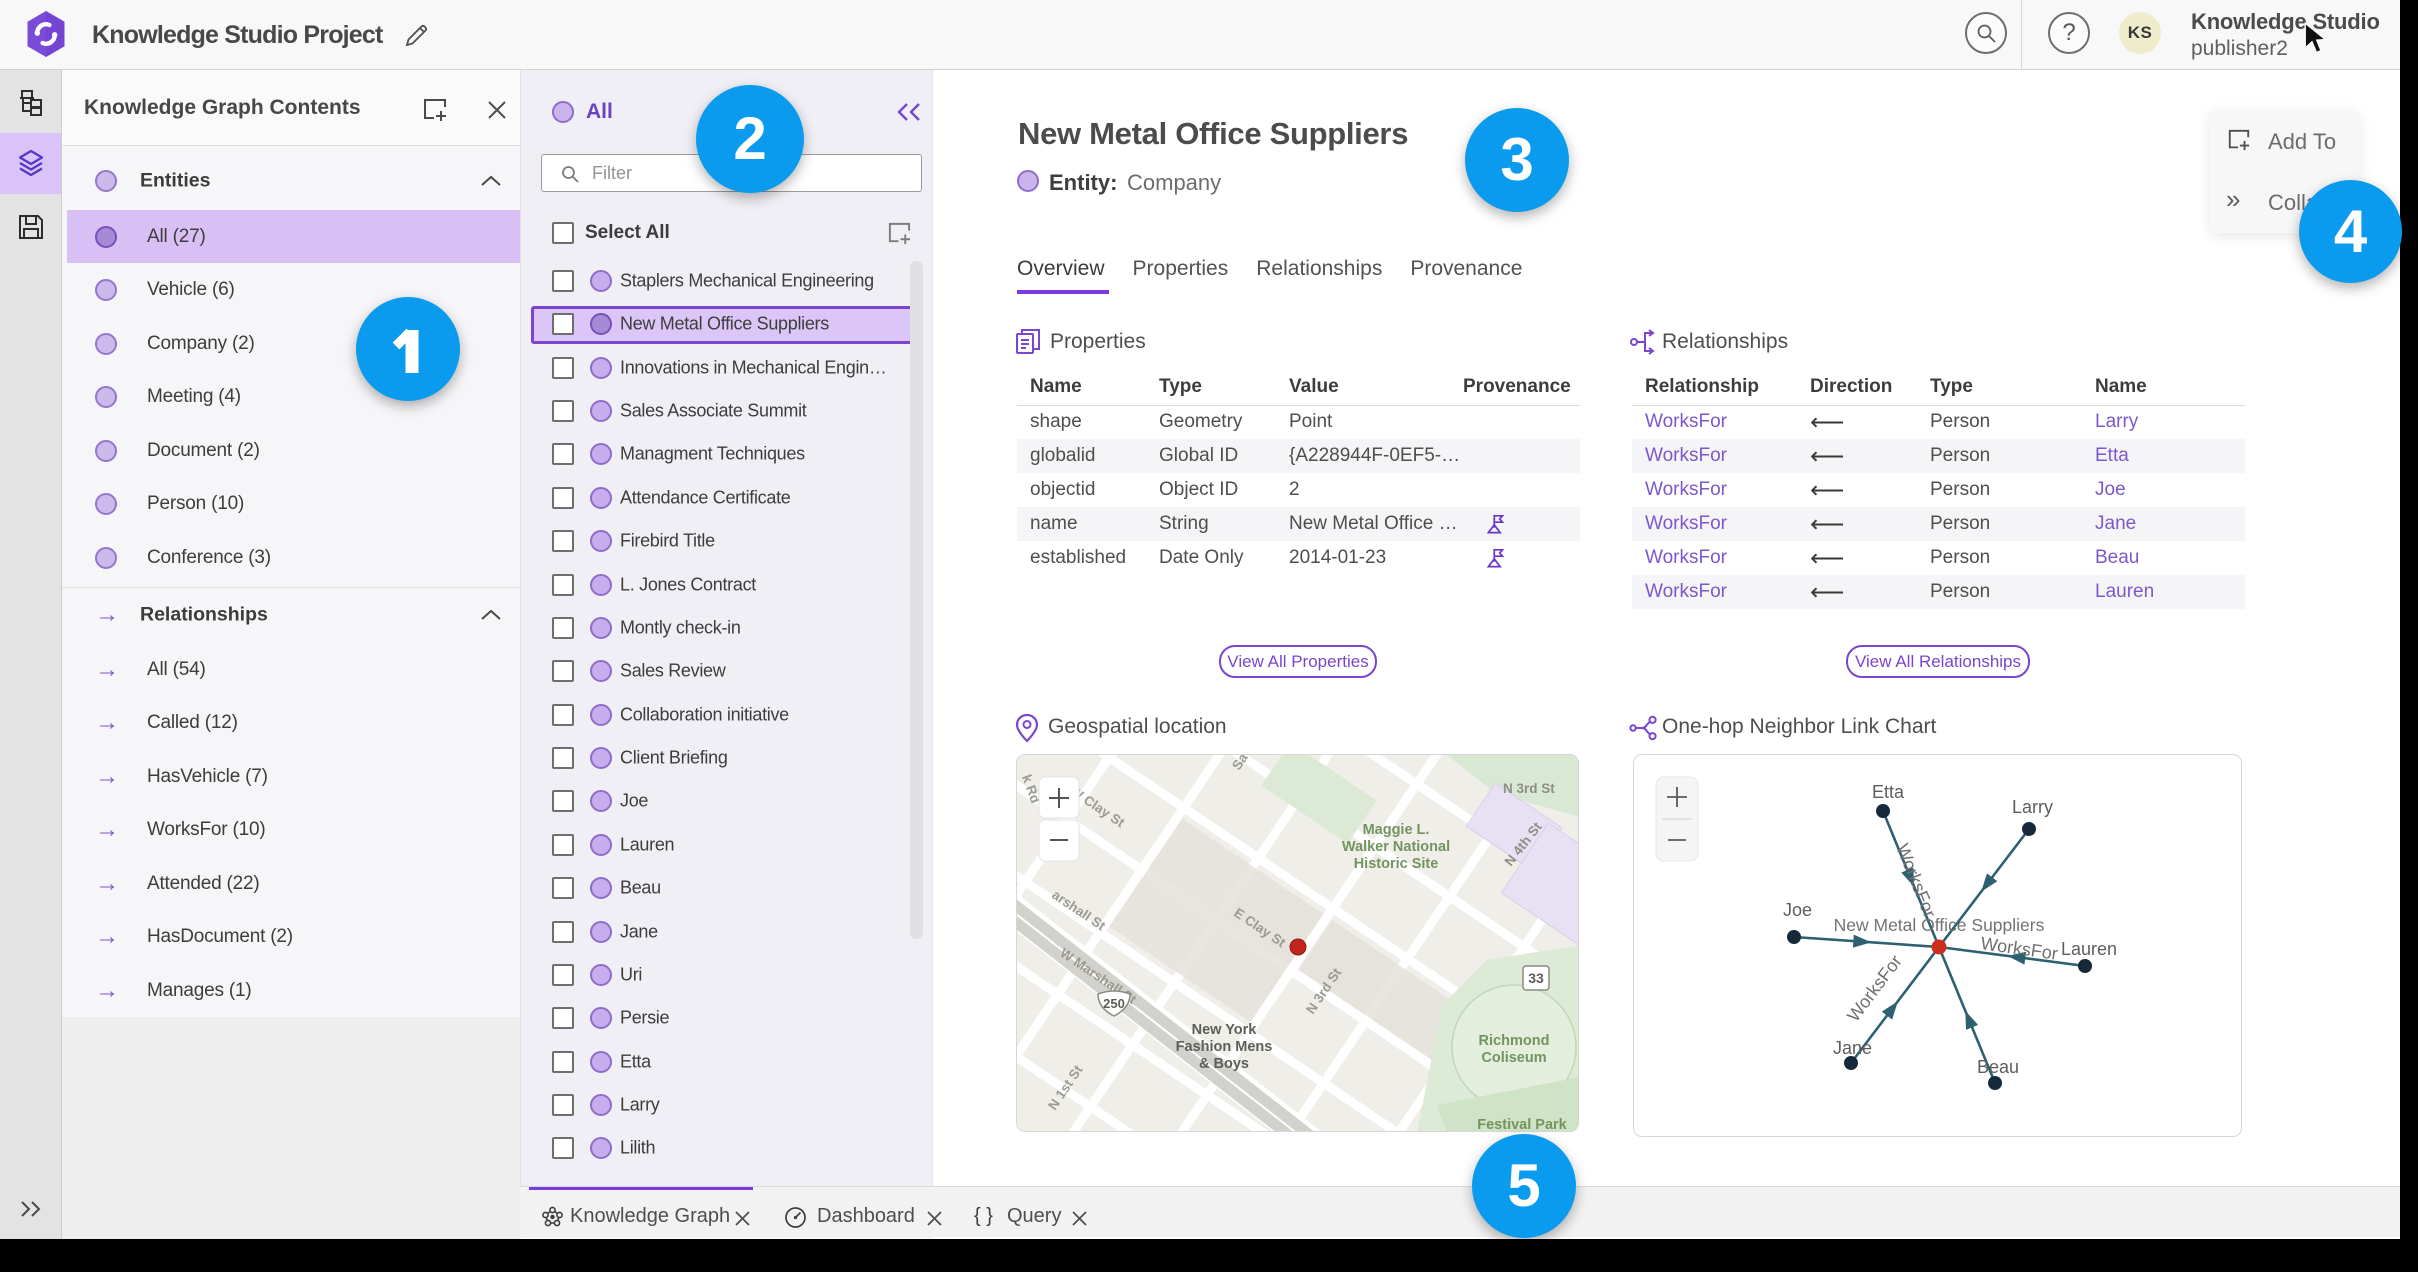 This screenshot has height=1272, width=2418. Describe the element at coordinates (2089, 949) in the screenshot. I see `svg-text: Lauren` at that location.